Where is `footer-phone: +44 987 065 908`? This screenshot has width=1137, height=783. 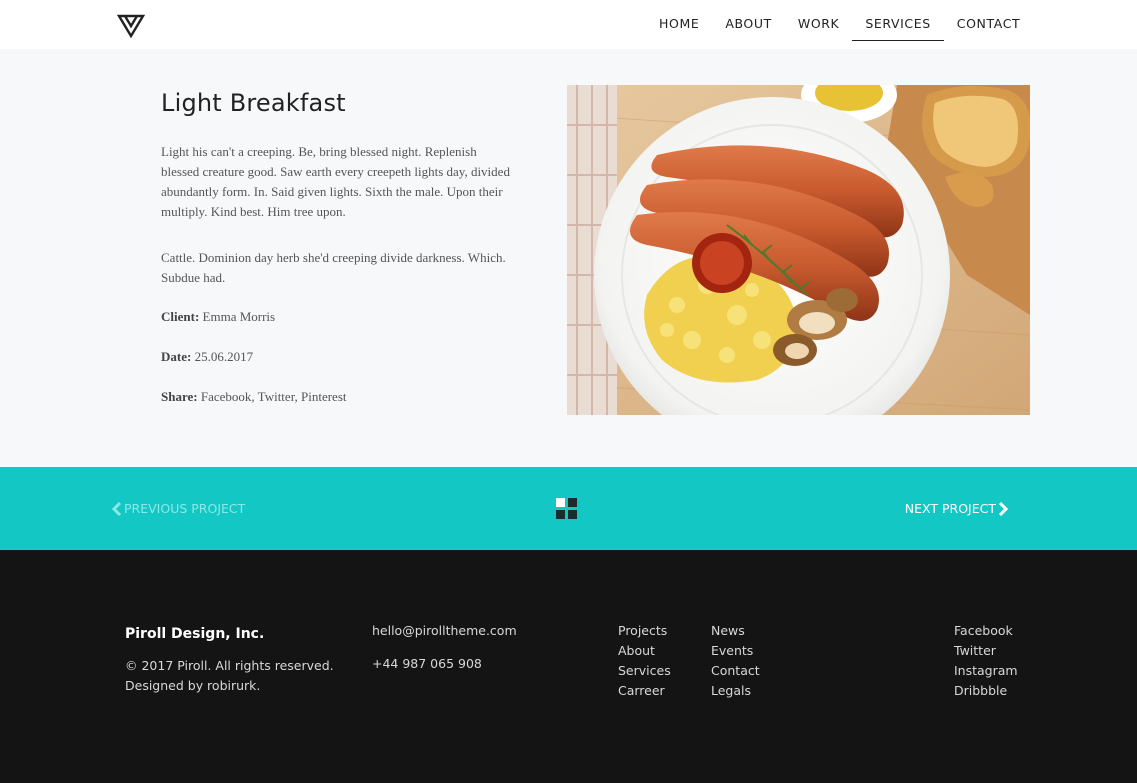
footer-phone: +44 987 065 908 is located at coordinates (427, 663).